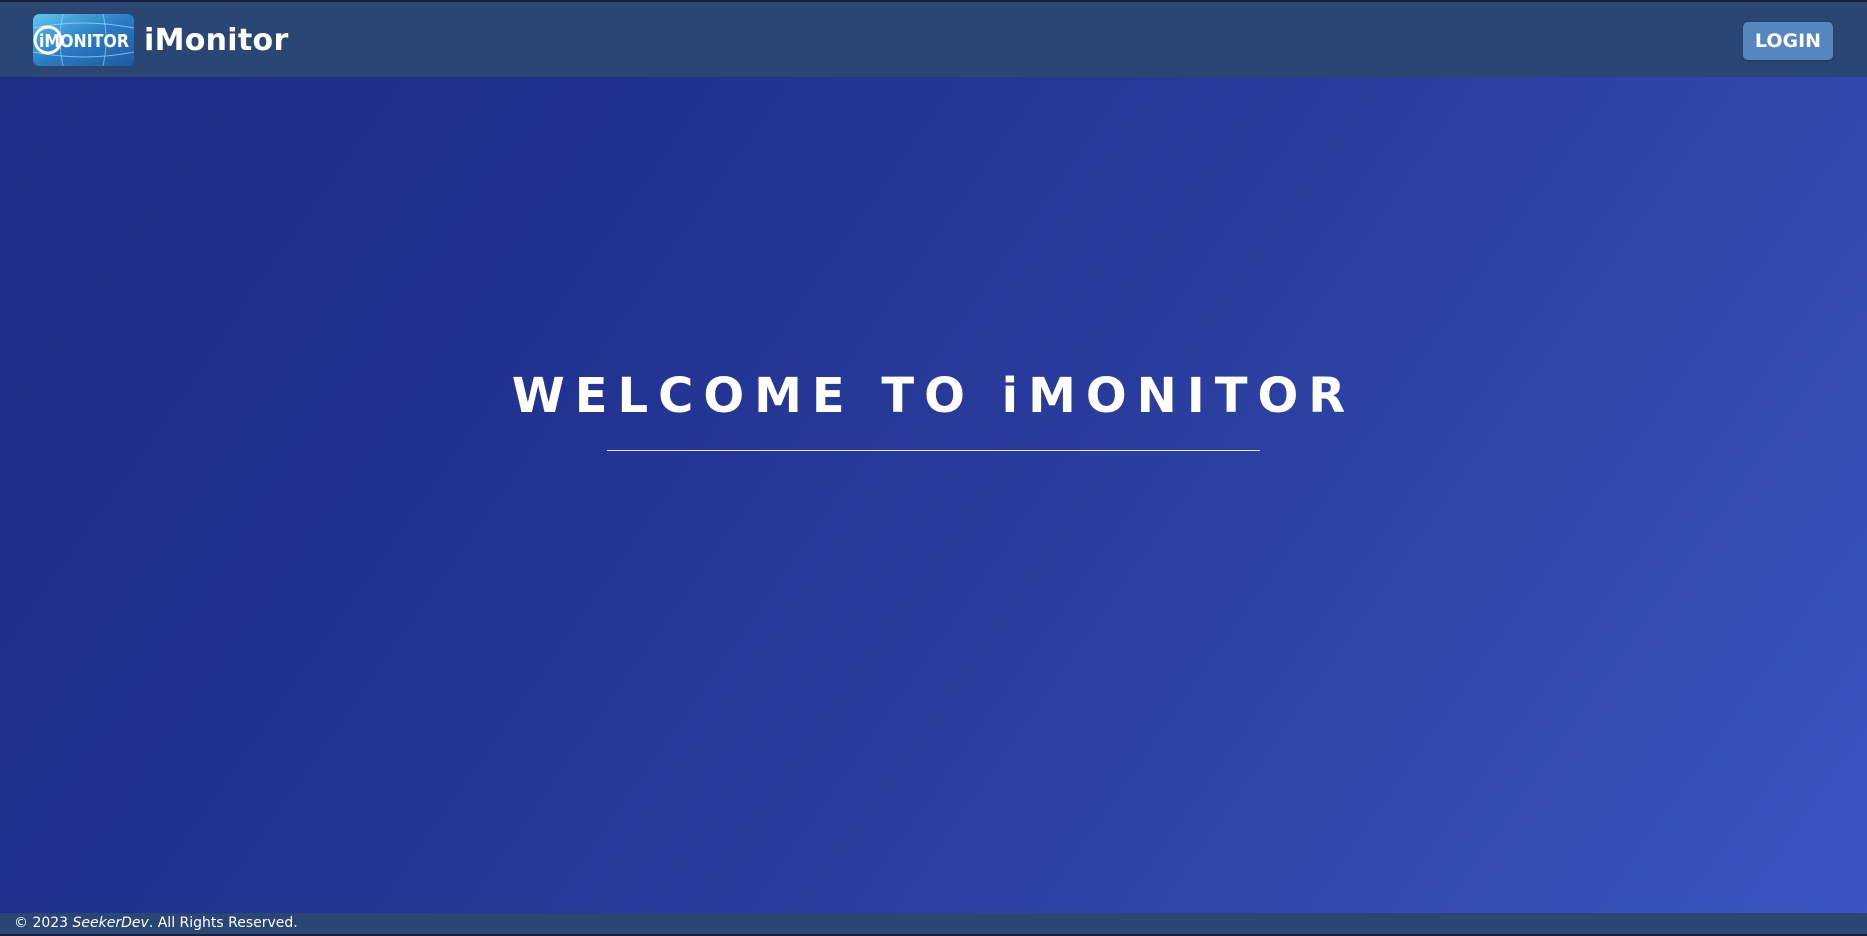  What do you see at coordinates (223, 923) in the screenshot?
I see `rights-text: . All Rights Reserved.` at bounding box center [223, 923].